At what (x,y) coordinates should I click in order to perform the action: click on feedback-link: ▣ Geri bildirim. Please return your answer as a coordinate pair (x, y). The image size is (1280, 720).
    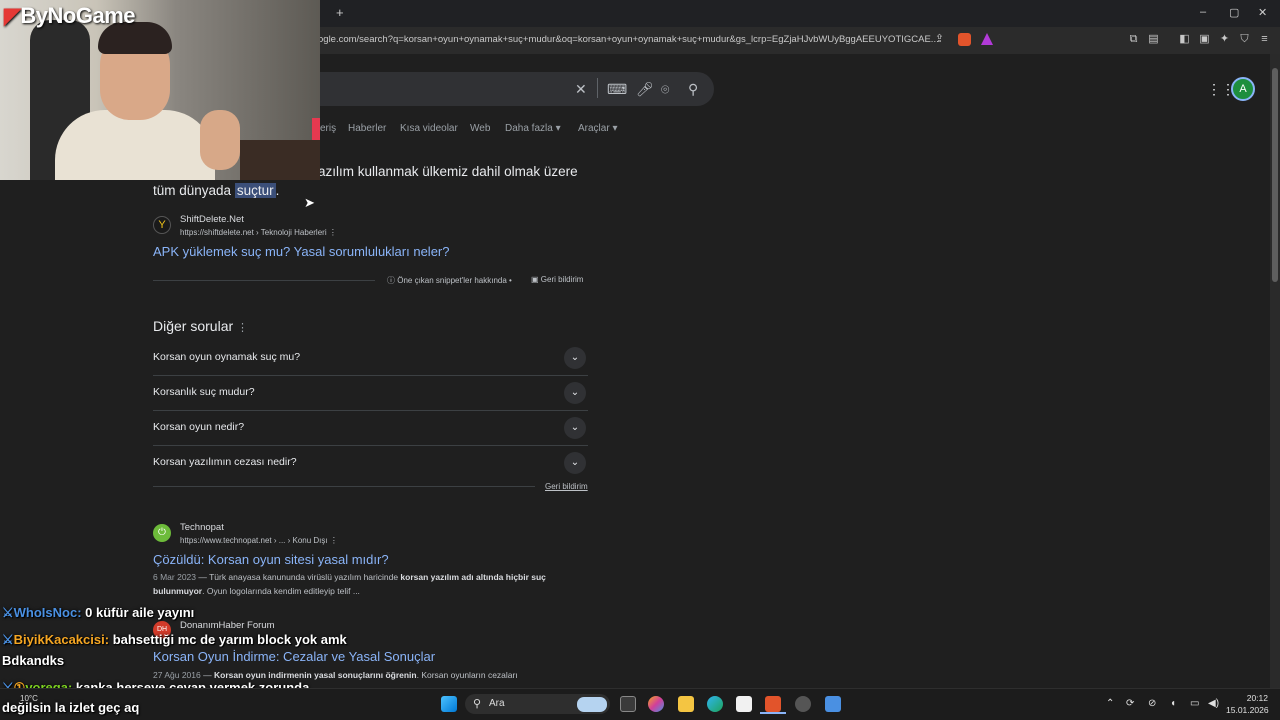
    Looking at the image, I should click on (557, 279).